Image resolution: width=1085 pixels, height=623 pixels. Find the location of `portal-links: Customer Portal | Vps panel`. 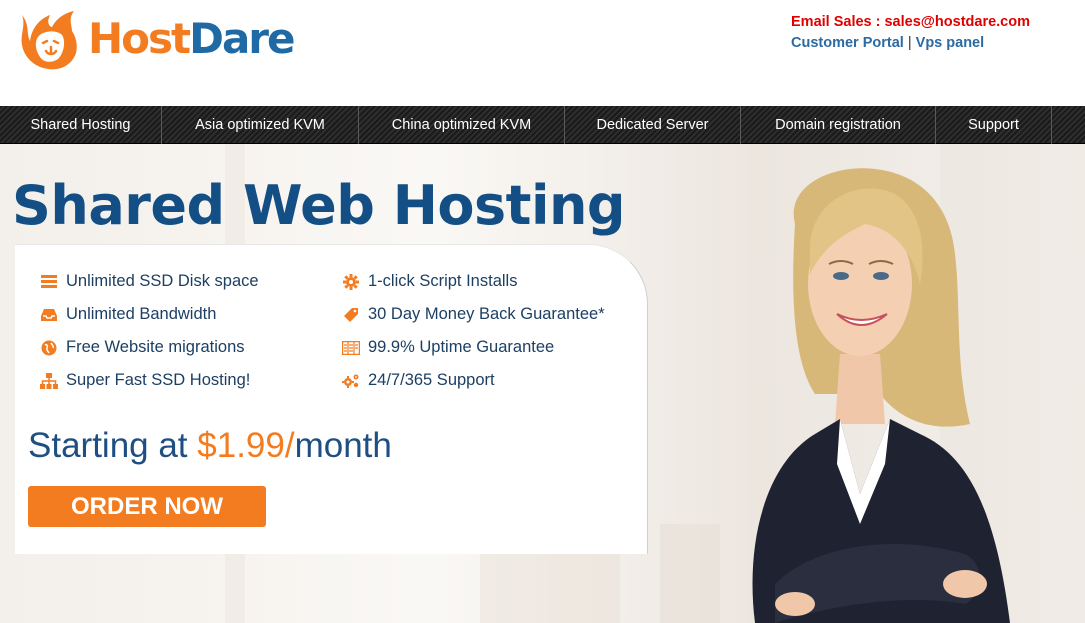

portal-links: Customer Portal | Vps panel is located at coordinates (910, 43).